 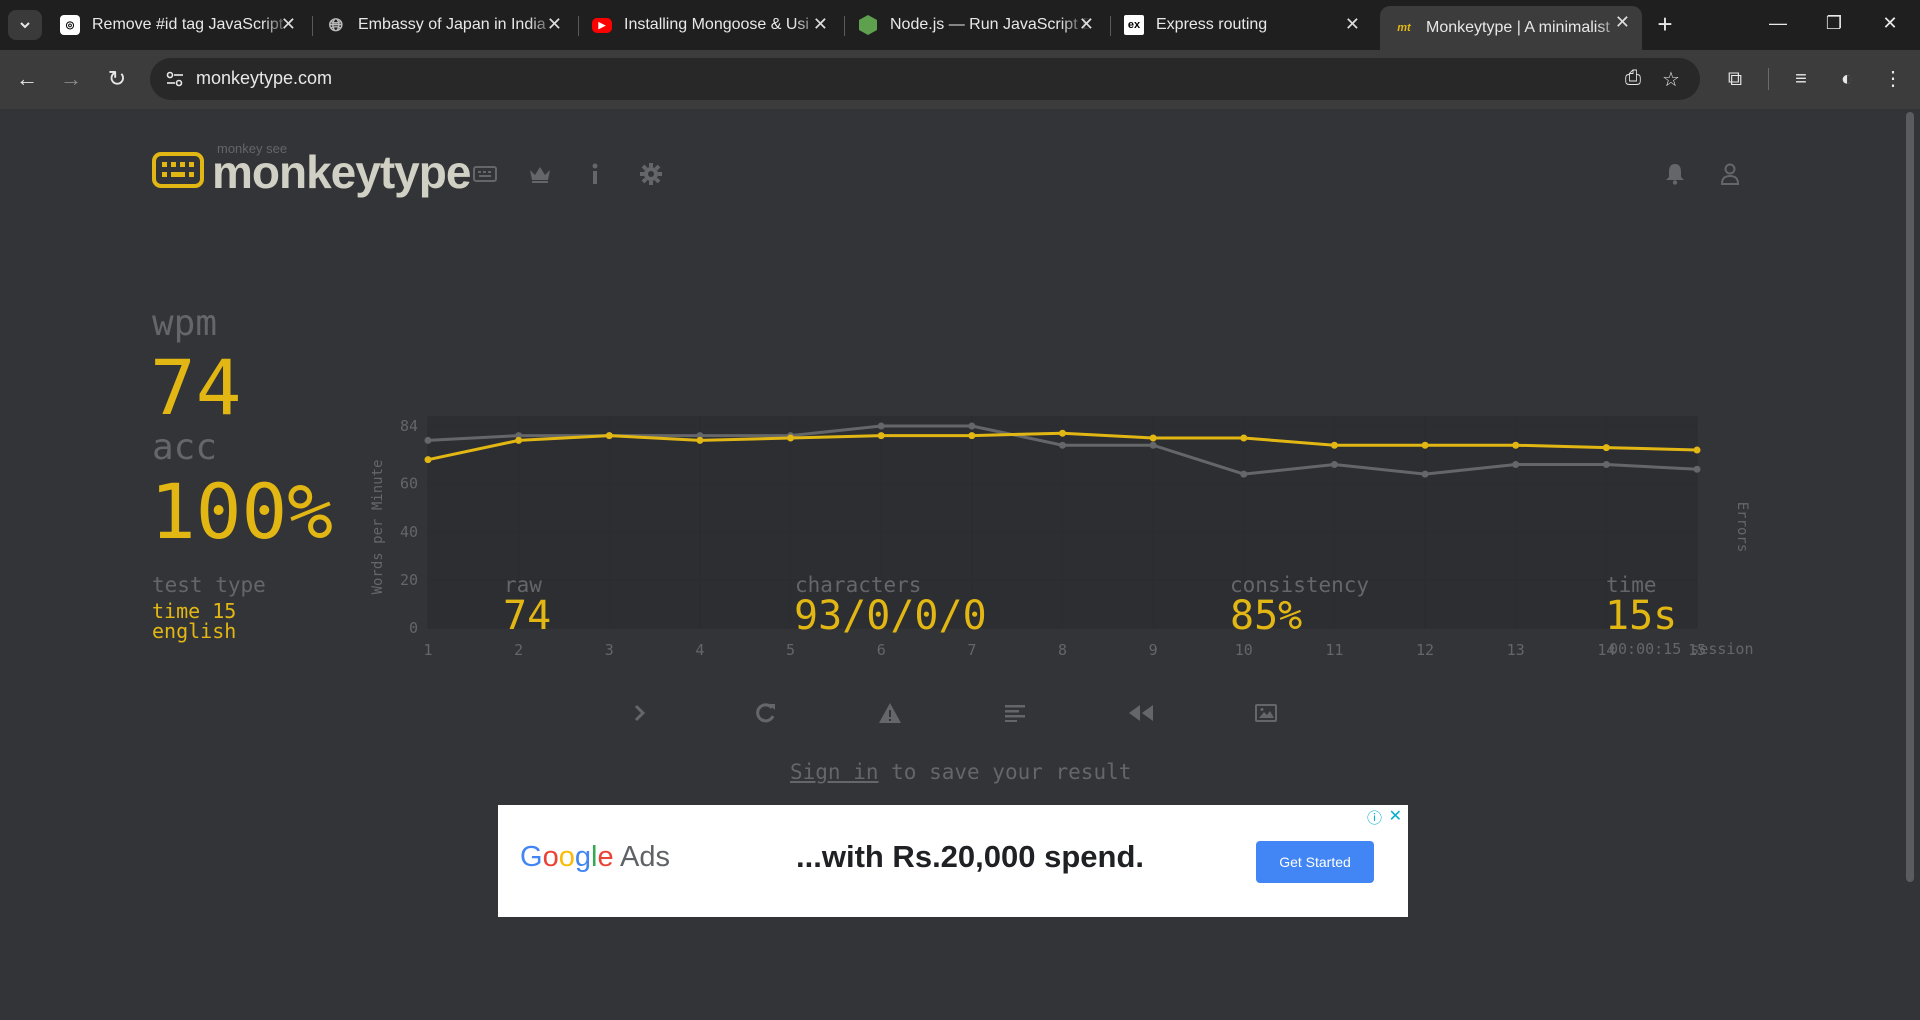 What do you see at coordinates (1768, 79) in the screenshot?
I see `toolbar-divider` at bounding box center [1768, 79].